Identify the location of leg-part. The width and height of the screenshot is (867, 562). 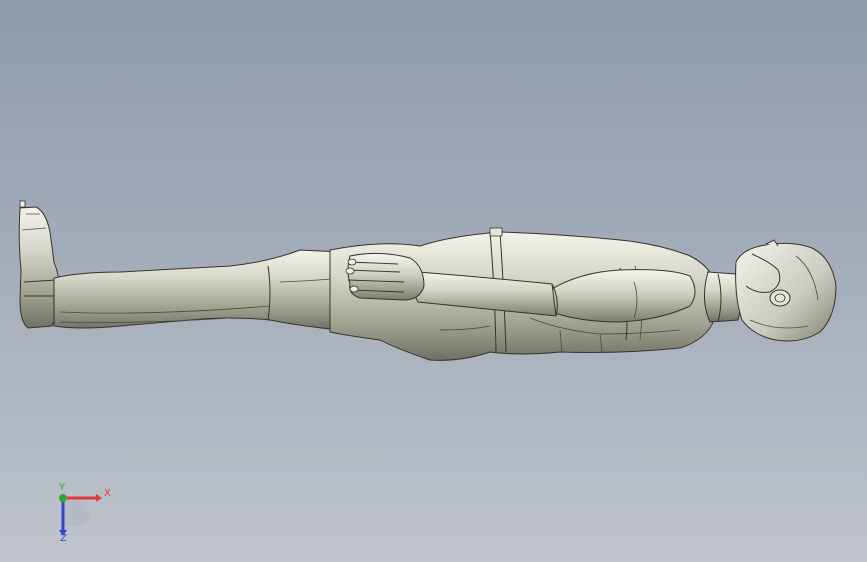
(207, 290).